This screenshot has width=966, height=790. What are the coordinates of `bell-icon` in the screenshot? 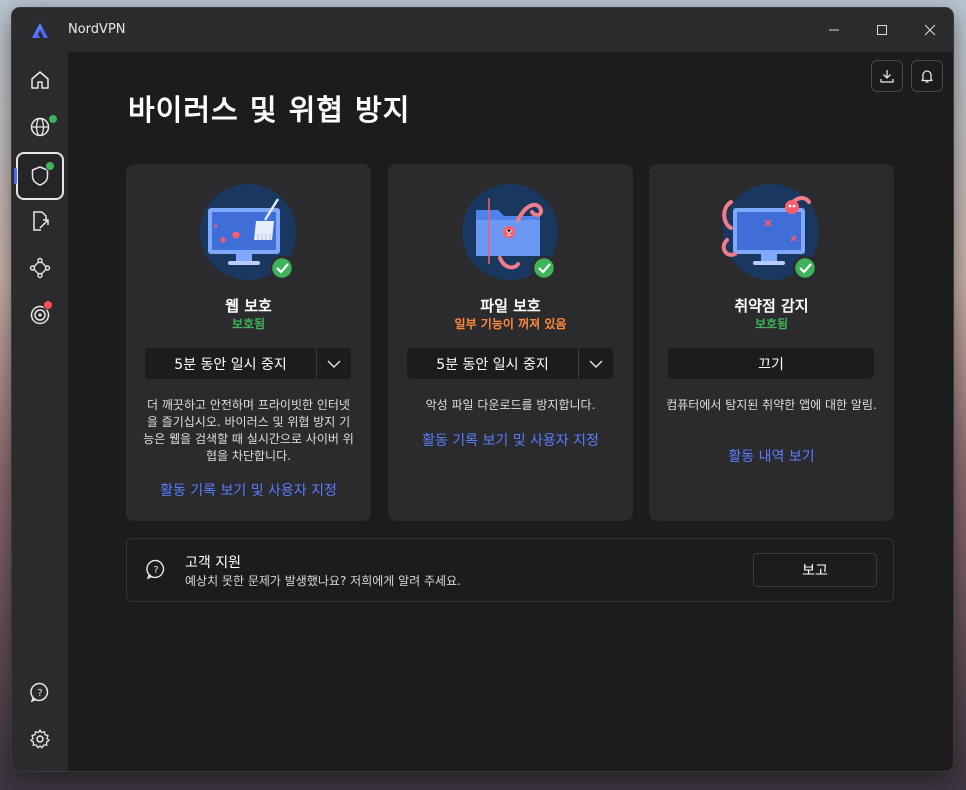 It's located at (927, 76).